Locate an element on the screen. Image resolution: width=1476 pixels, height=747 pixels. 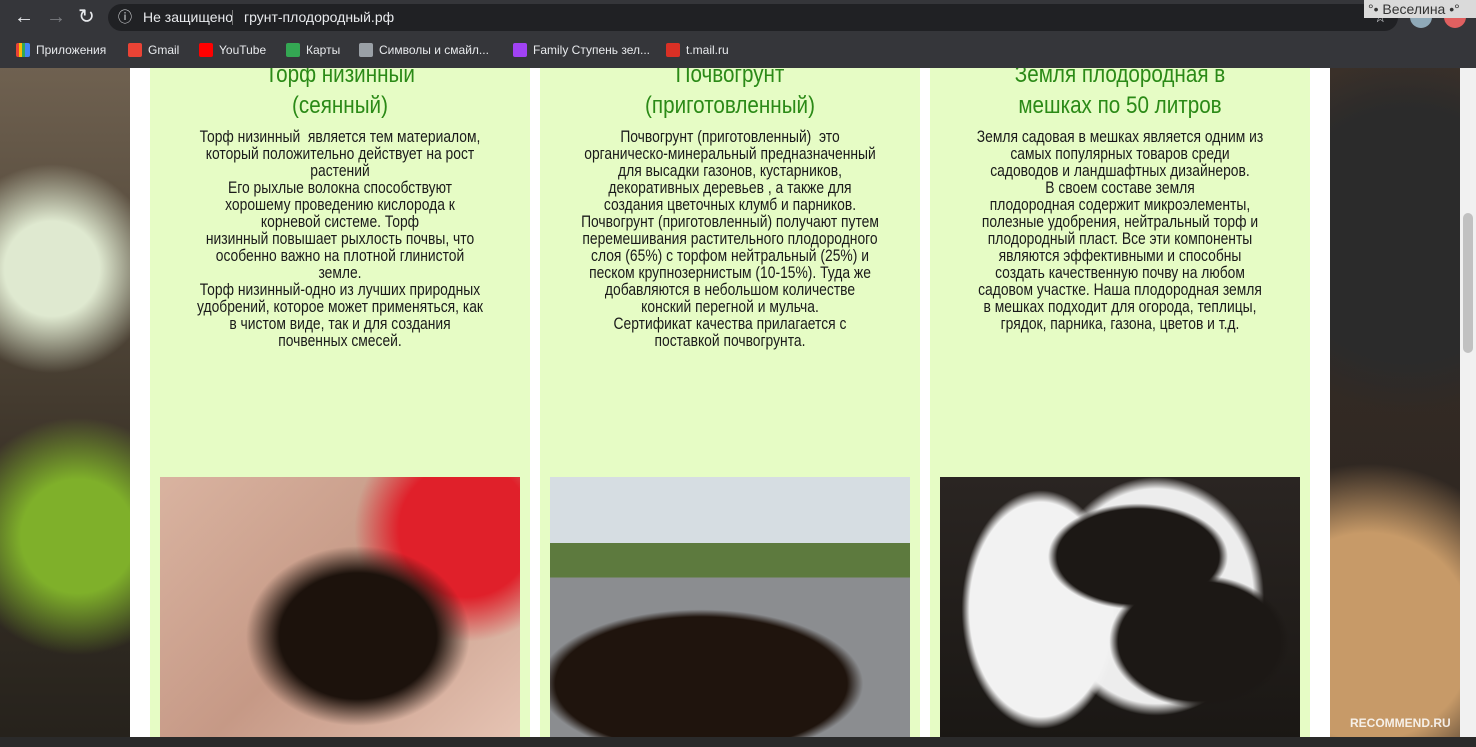
bookmark-youtube: YouTube is located at coordinates (232, 50).